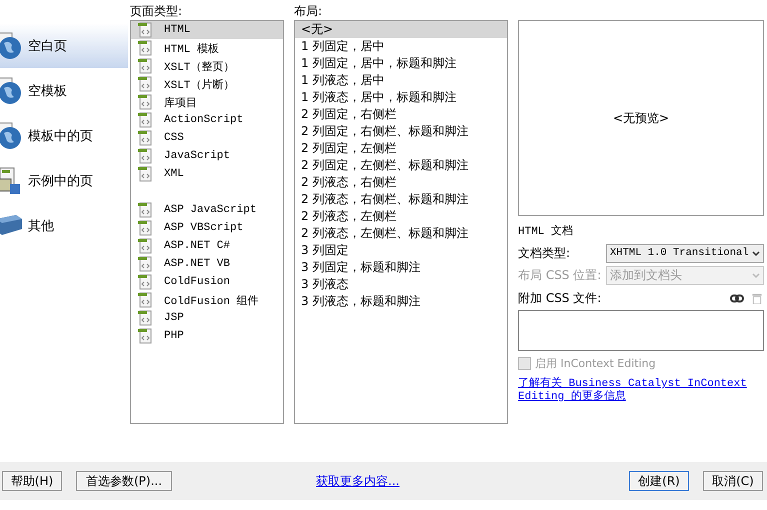 The width and height of the screenshot is (767, 510). What do you see at coordinates (207, 66) in the screenshot?
I see `page-type-item: XSLT（整页）` at bounding box center [207, 66].